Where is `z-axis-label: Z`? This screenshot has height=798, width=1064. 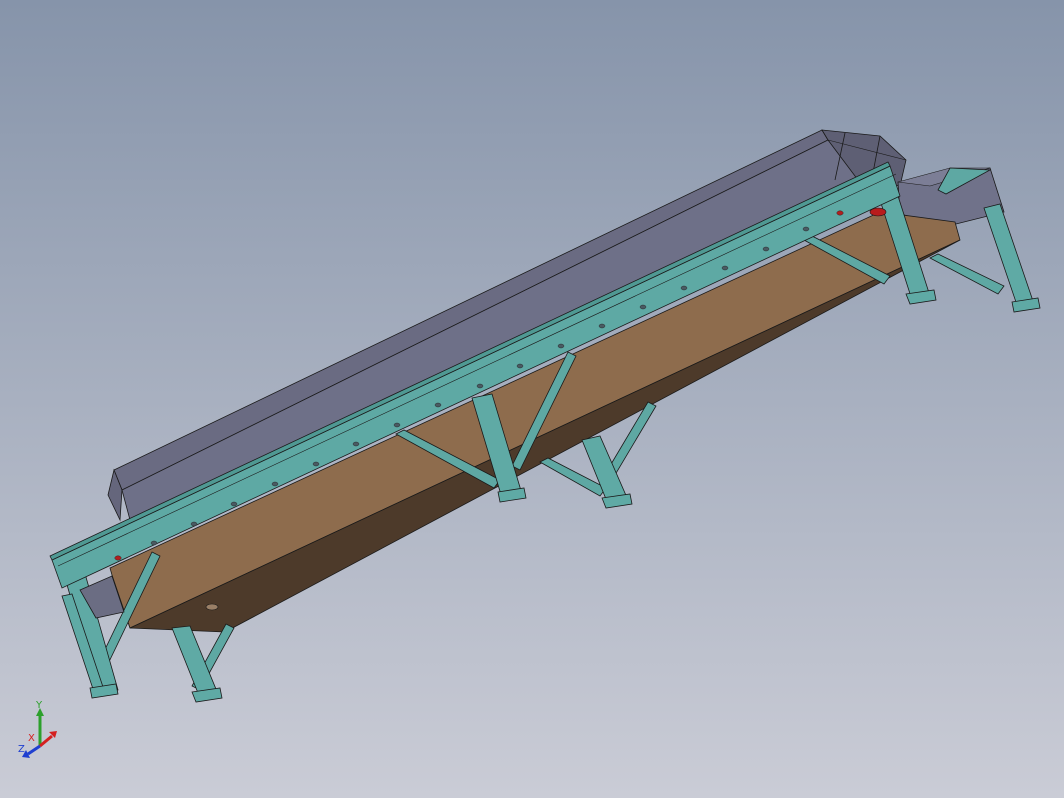
z-axis-label: Z is located at coordinates (21, 749).